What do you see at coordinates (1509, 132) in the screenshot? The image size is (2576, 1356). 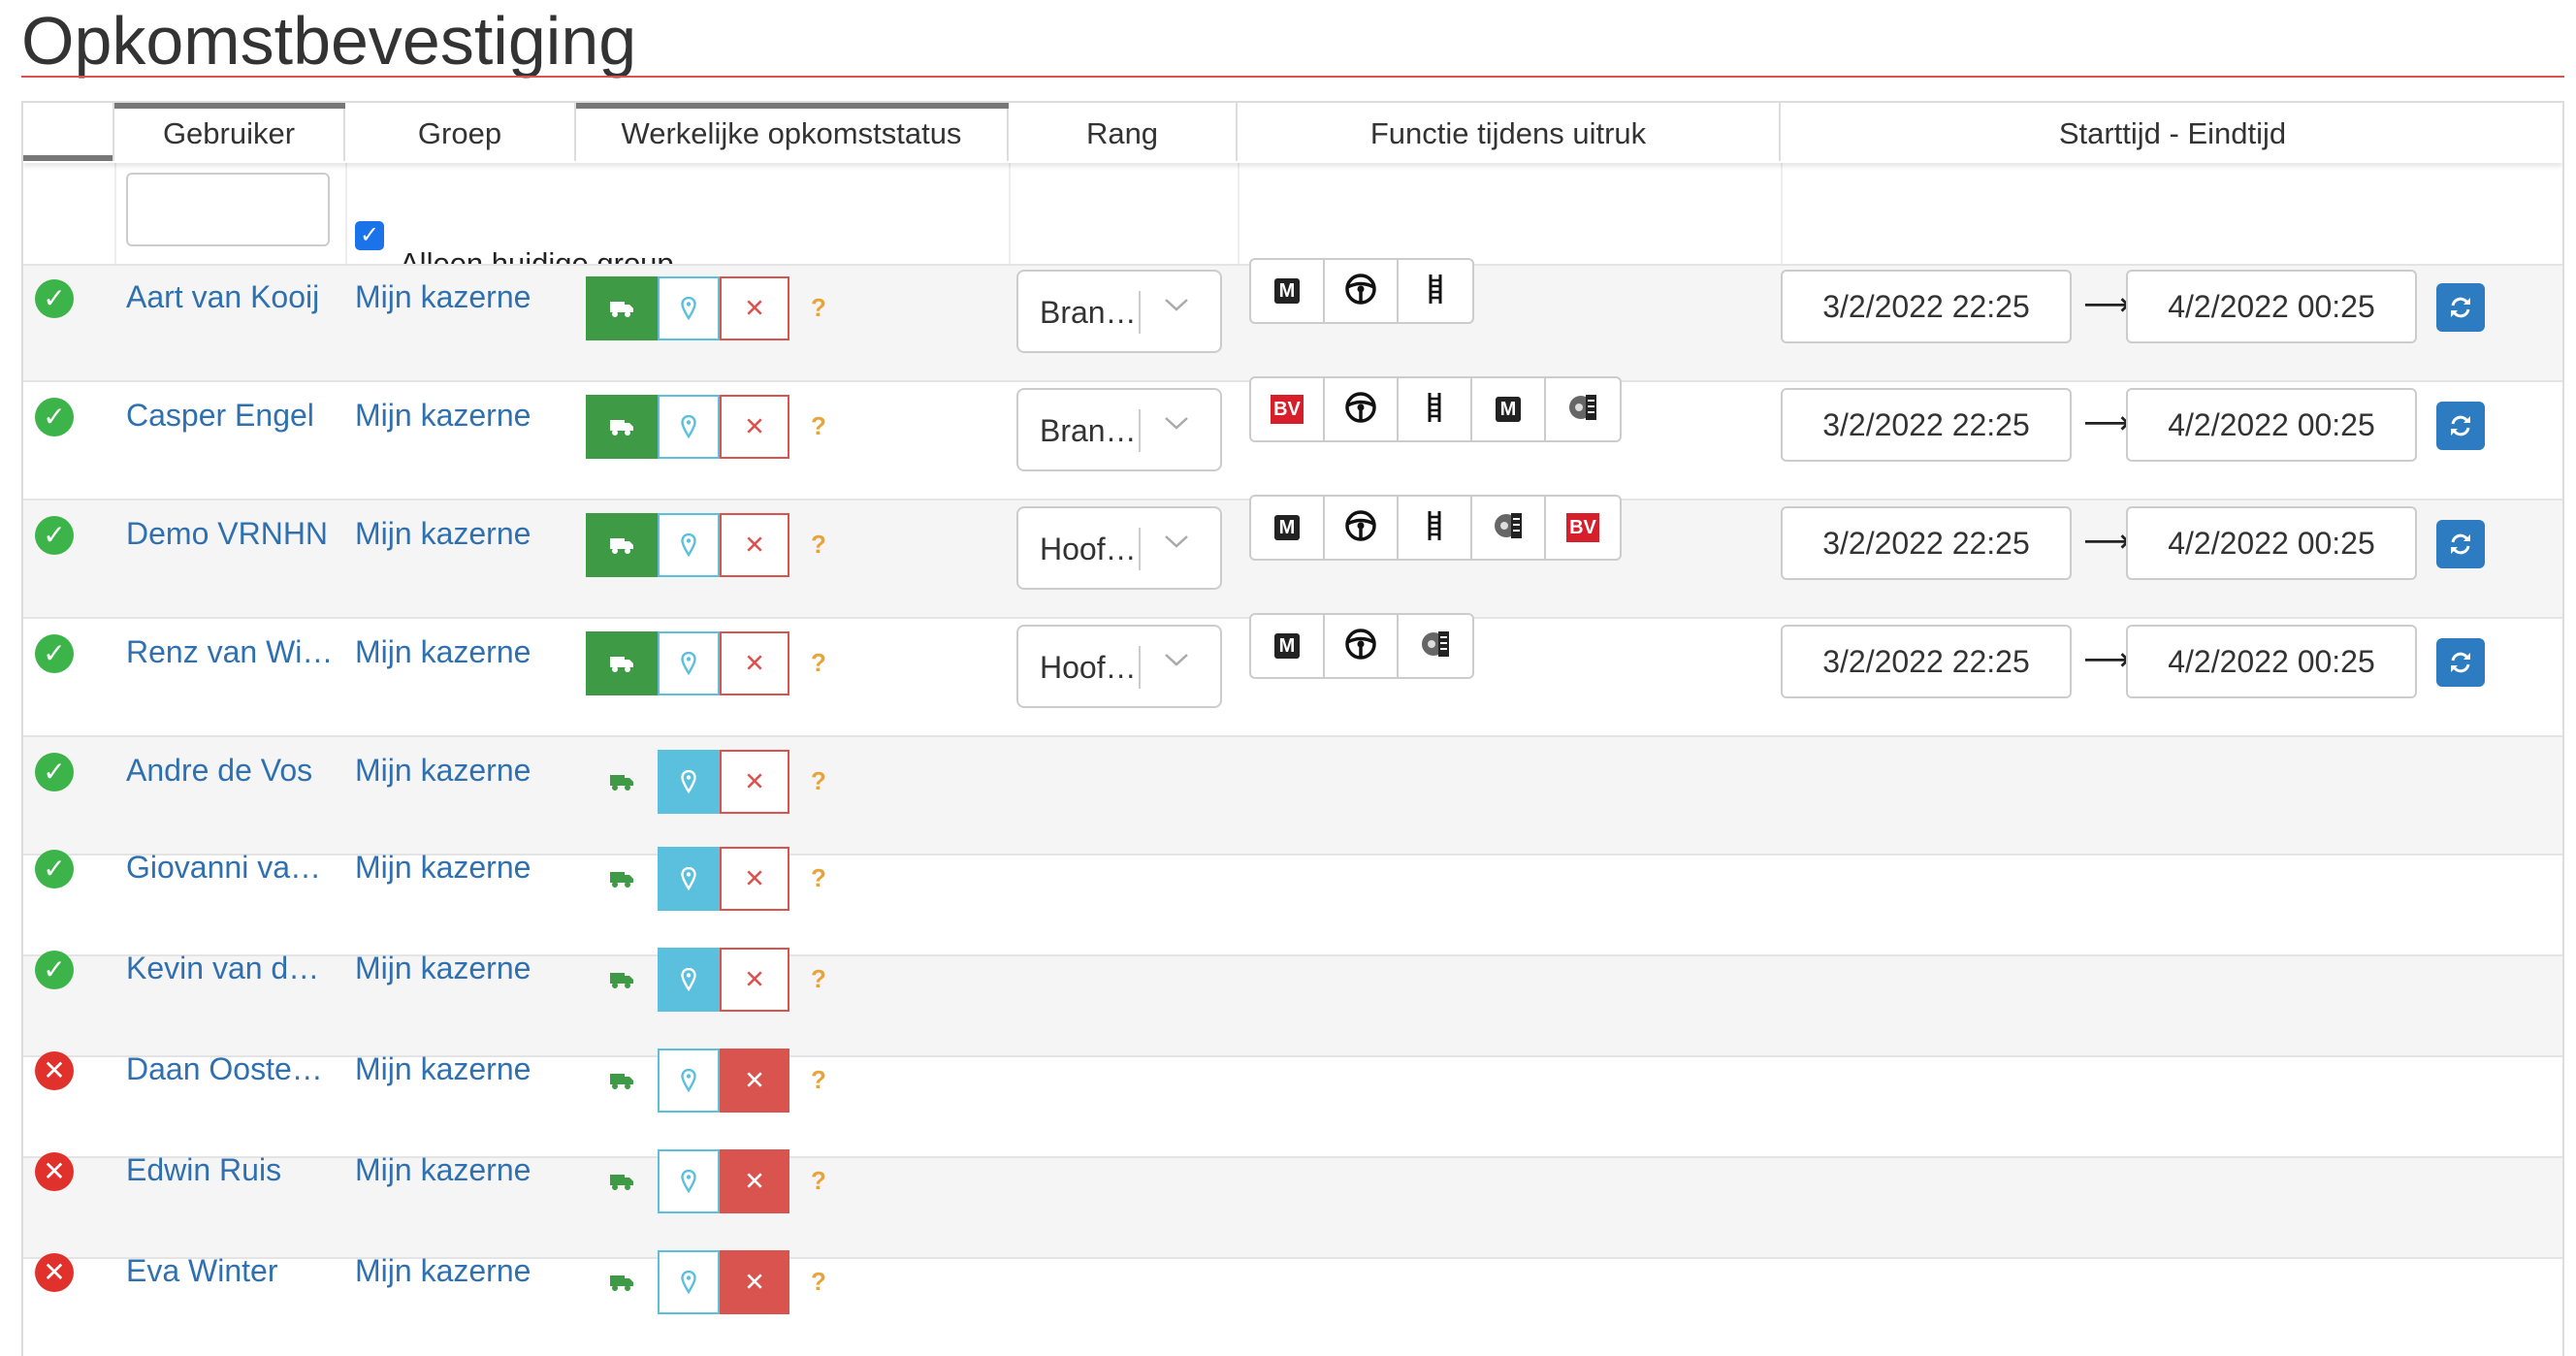 I see `header-functie: Functie tijdens uitruk` at bounding box center [1509, 132].